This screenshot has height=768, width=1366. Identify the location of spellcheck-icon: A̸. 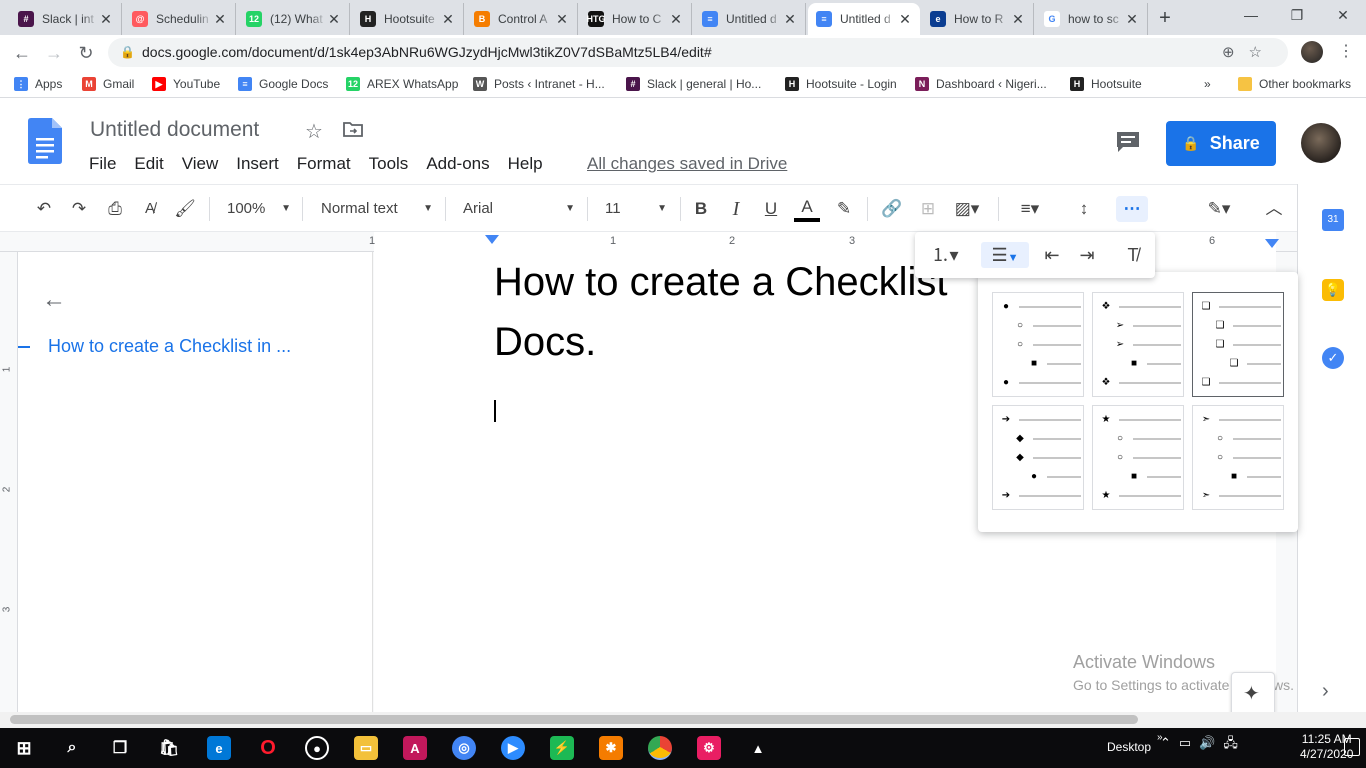
(150, 209).